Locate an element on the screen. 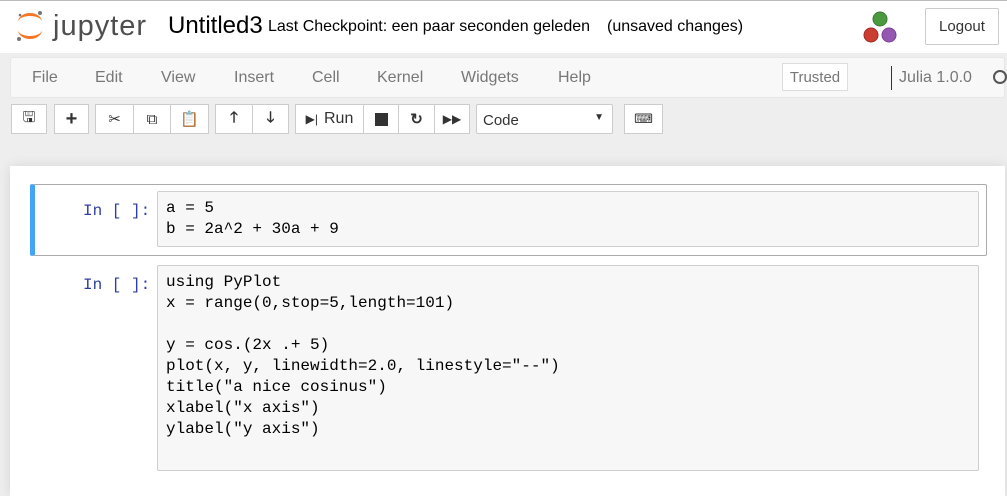  caret-down-icon: ▼ is located at coordinates (599, 117).